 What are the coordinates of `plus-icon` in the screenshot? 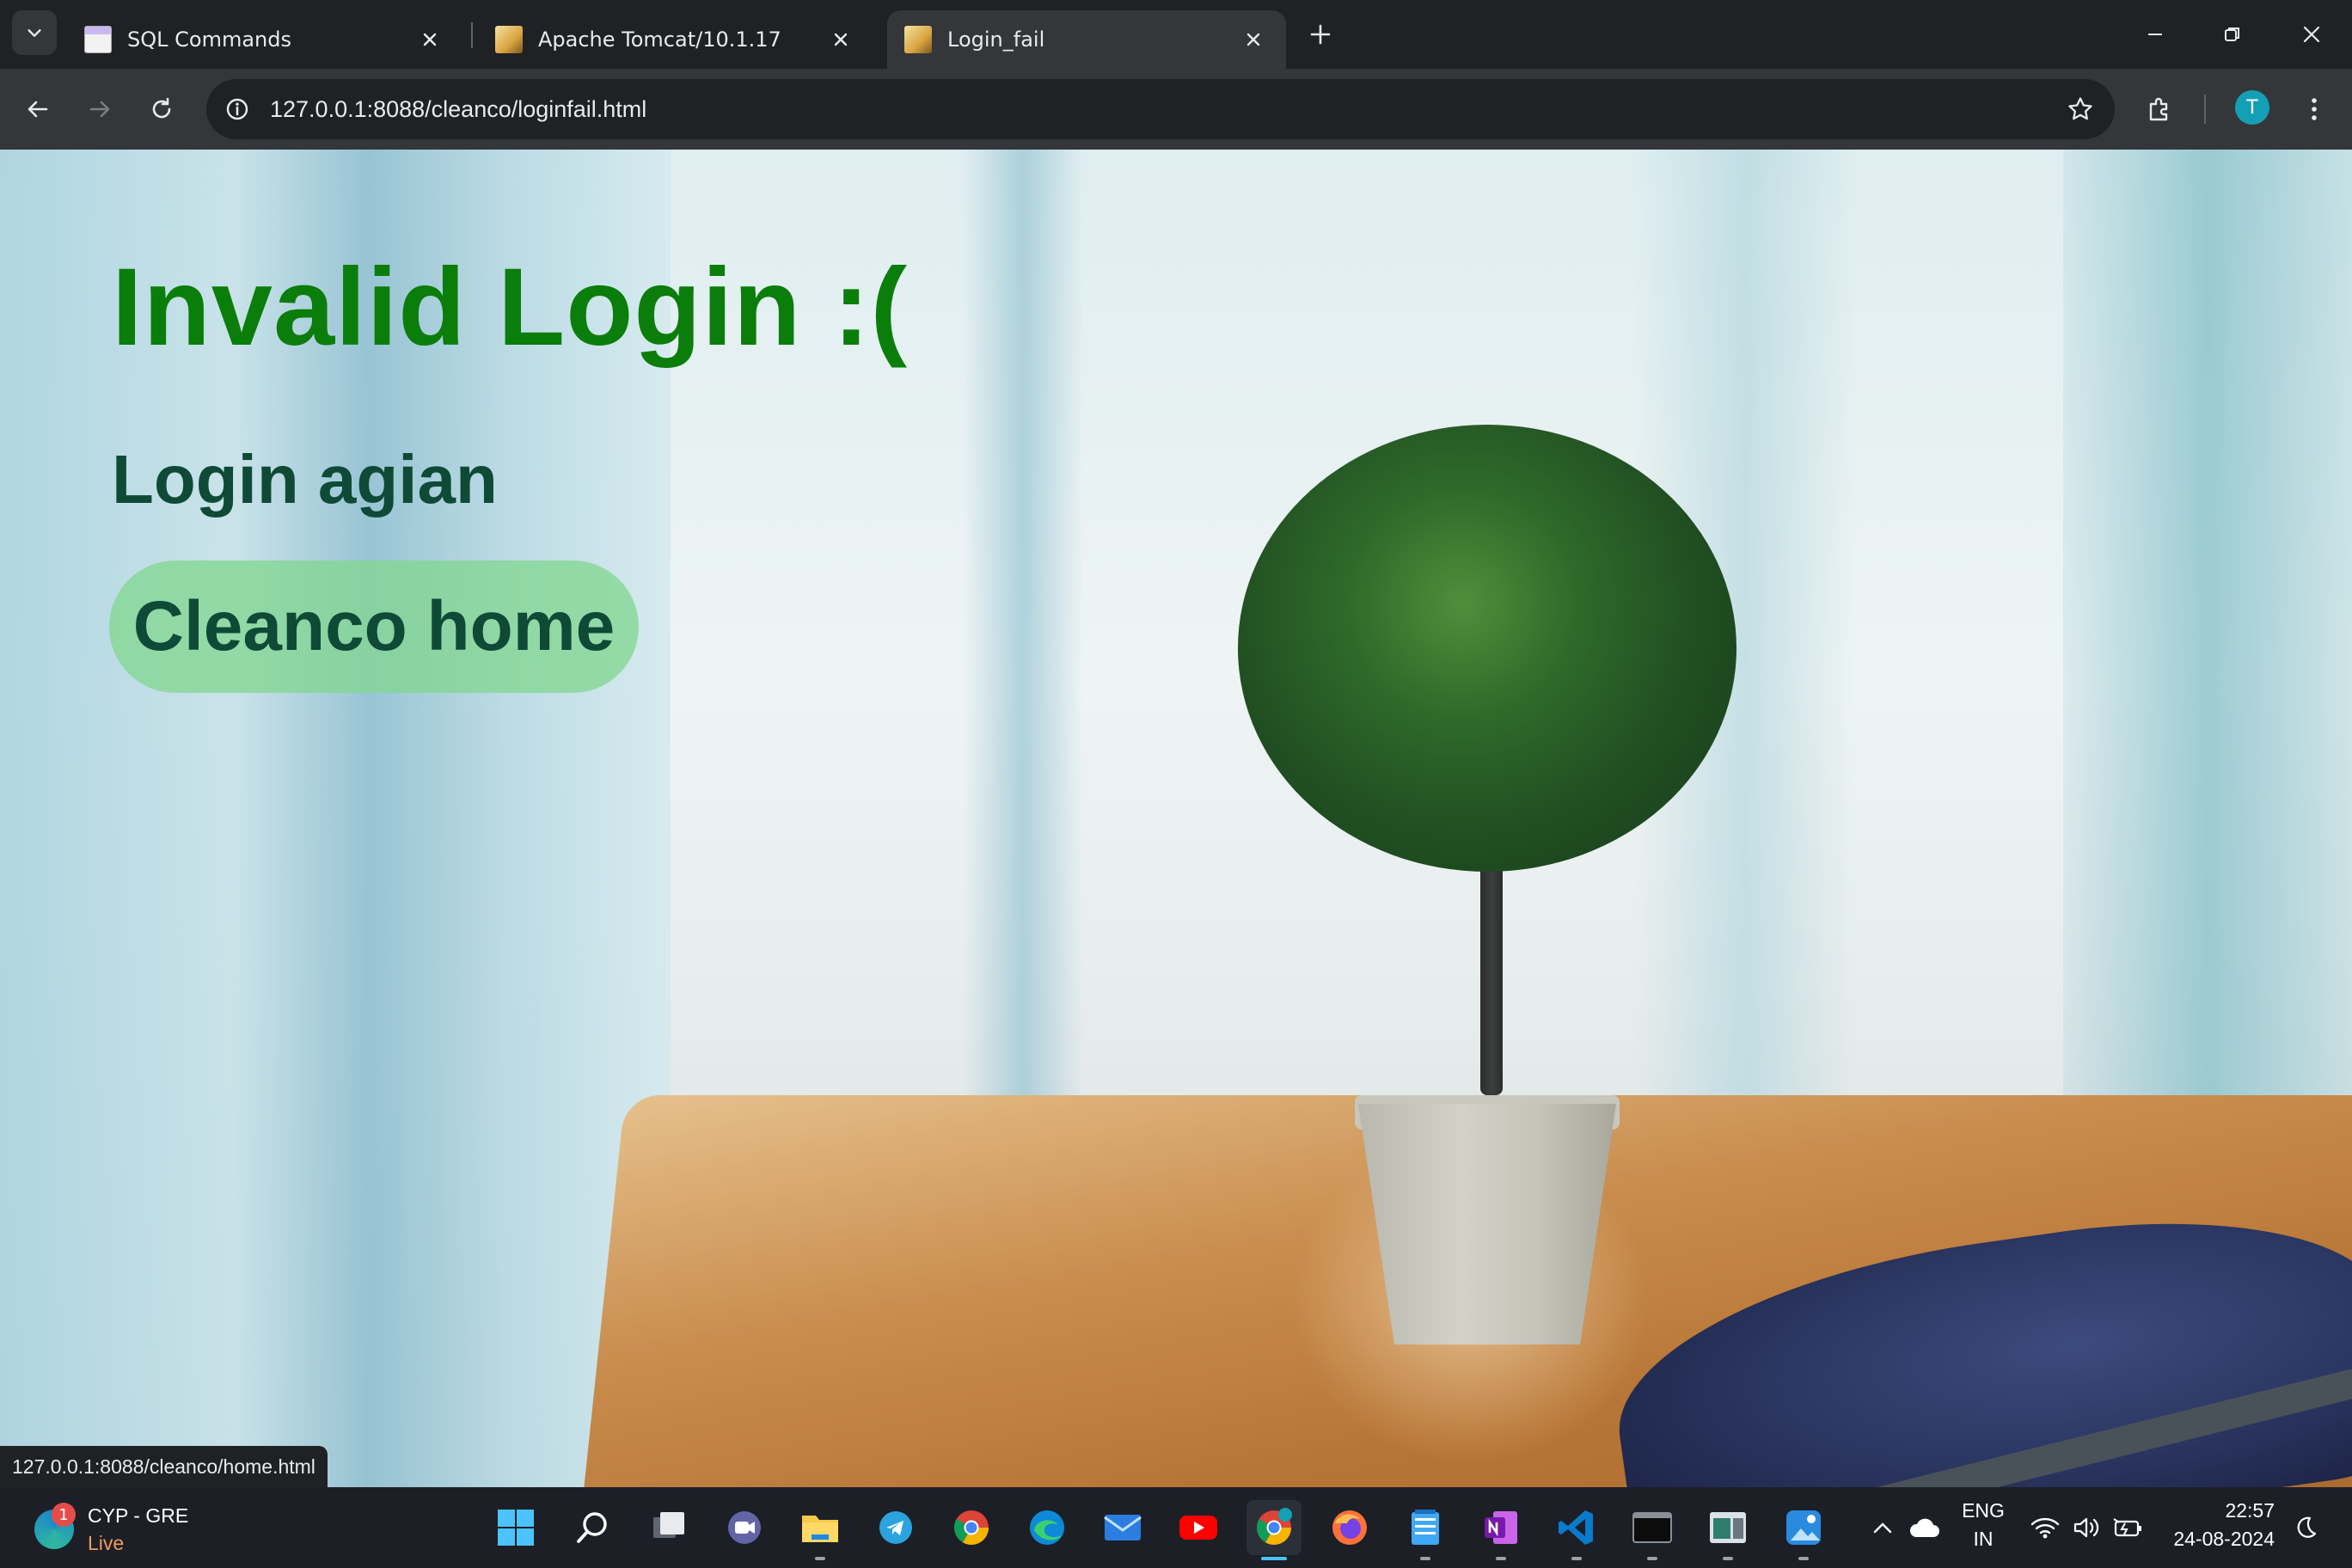 It's located at (1320, 34).